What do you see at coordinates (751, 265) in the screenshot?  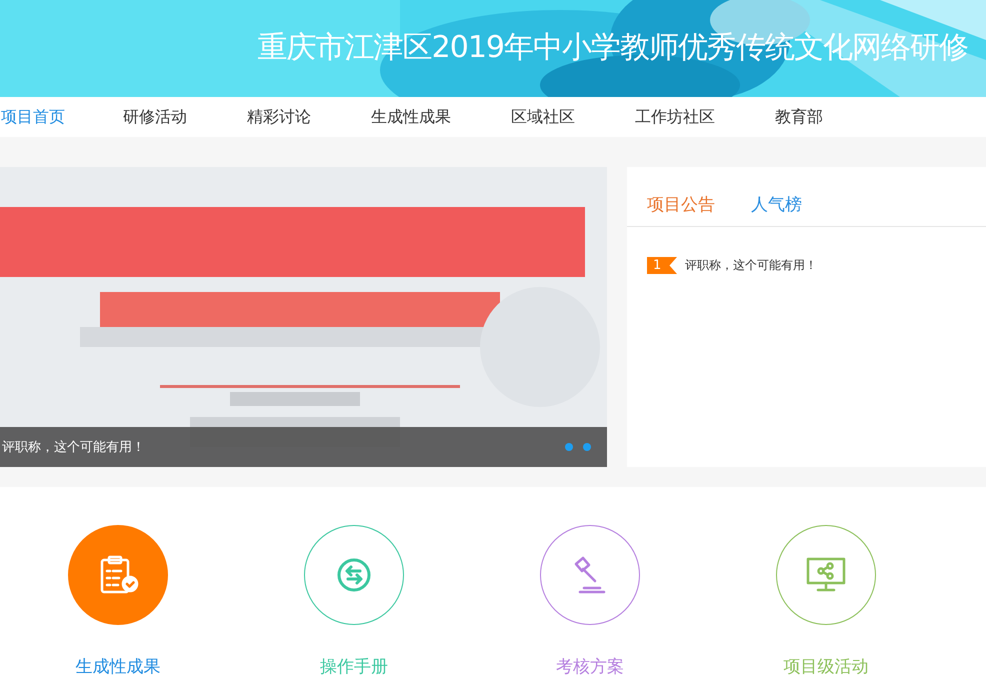 I see `notice-link: 评职称，这个可能有用！` at bounding box center [751, 265].